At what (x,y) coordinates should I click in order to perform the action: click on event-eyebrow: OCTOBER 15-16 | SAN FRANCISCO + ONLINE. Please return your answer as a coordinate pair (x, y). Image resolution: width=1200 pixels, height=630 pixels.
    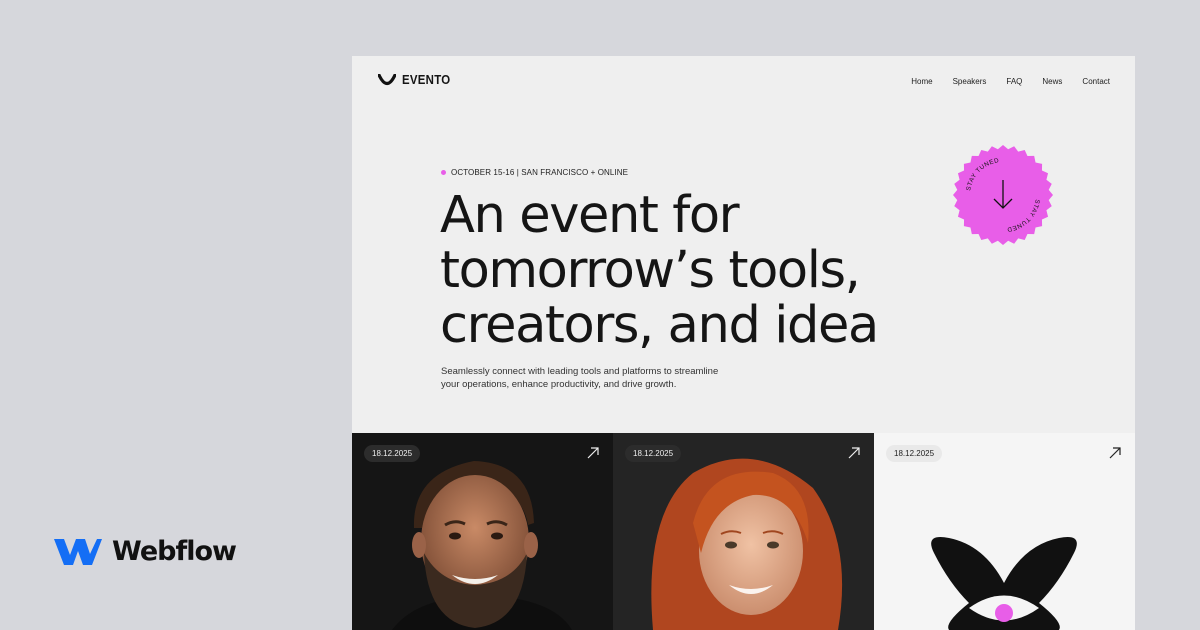
    Looking at the image, I should click on (534, 172).